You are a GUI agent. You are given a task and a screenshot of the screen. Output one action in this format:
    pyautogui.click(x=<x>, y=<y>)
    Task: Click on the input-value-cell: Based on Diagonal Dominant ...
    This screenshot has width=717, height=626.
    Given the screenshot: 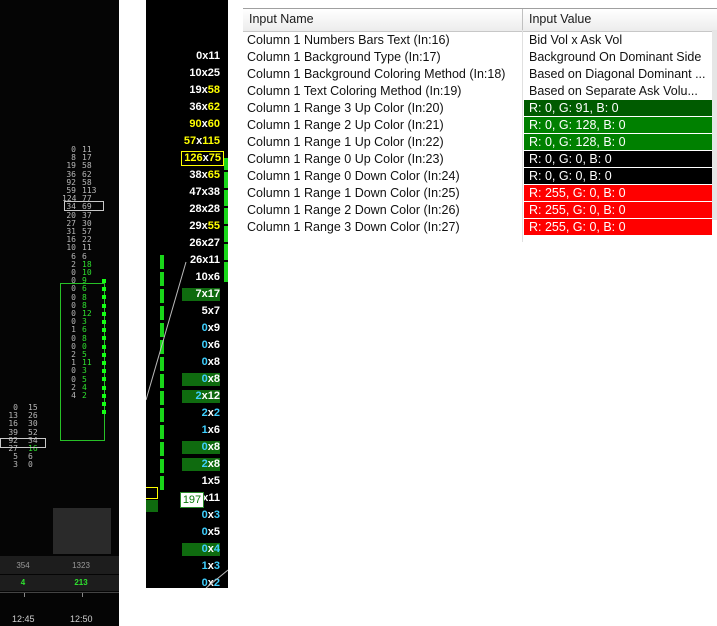 What is the action you would take?
    pyautogui.click(x=618, y=74)
    